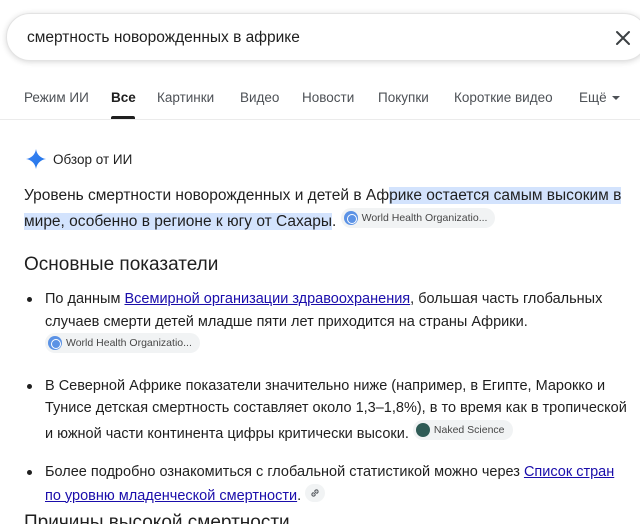  What do you see at coordinates (123, 97) in the screenshot?
I see `tab-all: Все` at bounding box center [123, 97].